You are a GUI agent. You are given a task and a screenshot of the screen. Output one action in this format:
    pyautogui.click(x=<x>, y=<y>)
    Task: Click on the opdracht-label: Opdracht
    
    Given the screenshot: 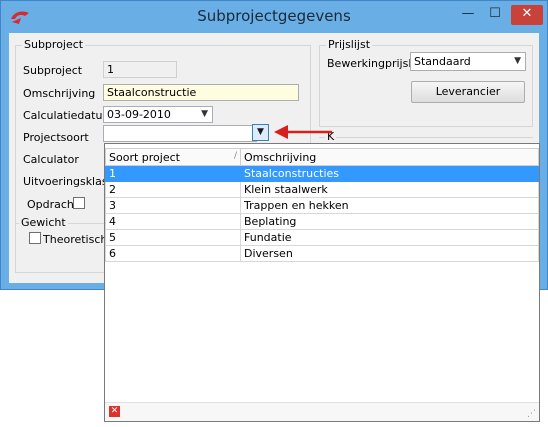 What is the action you would take?
    pyautogui.click(x=53, y=204)
    